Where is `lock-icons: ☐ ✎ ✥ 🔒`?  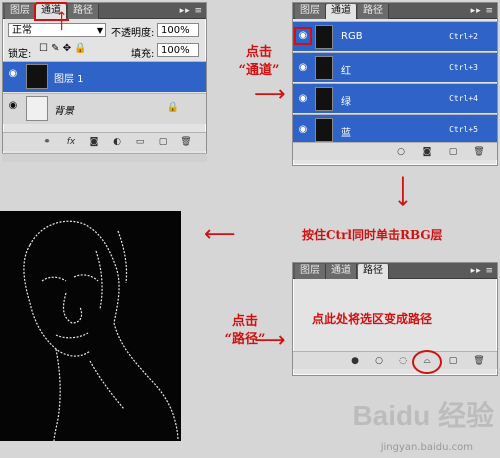
lock-icons: ☐ ✎ ✥ 🔒 is located at coordinates (63, 48).